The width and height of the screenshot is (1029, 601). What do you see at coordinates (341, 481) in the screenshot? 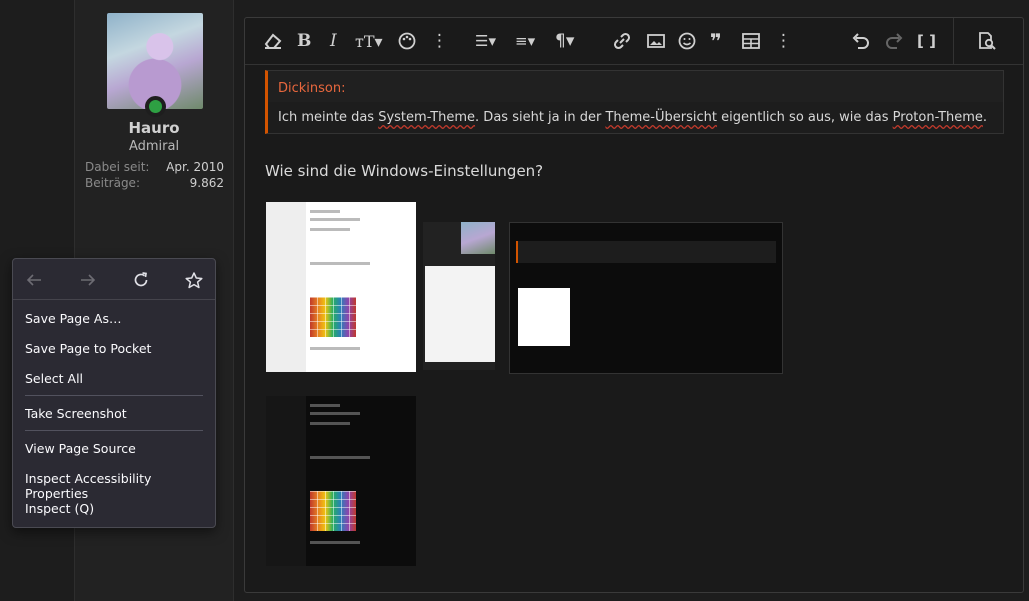
I see `attachment-thumbnail-dark` at bounding box center [341, 481].